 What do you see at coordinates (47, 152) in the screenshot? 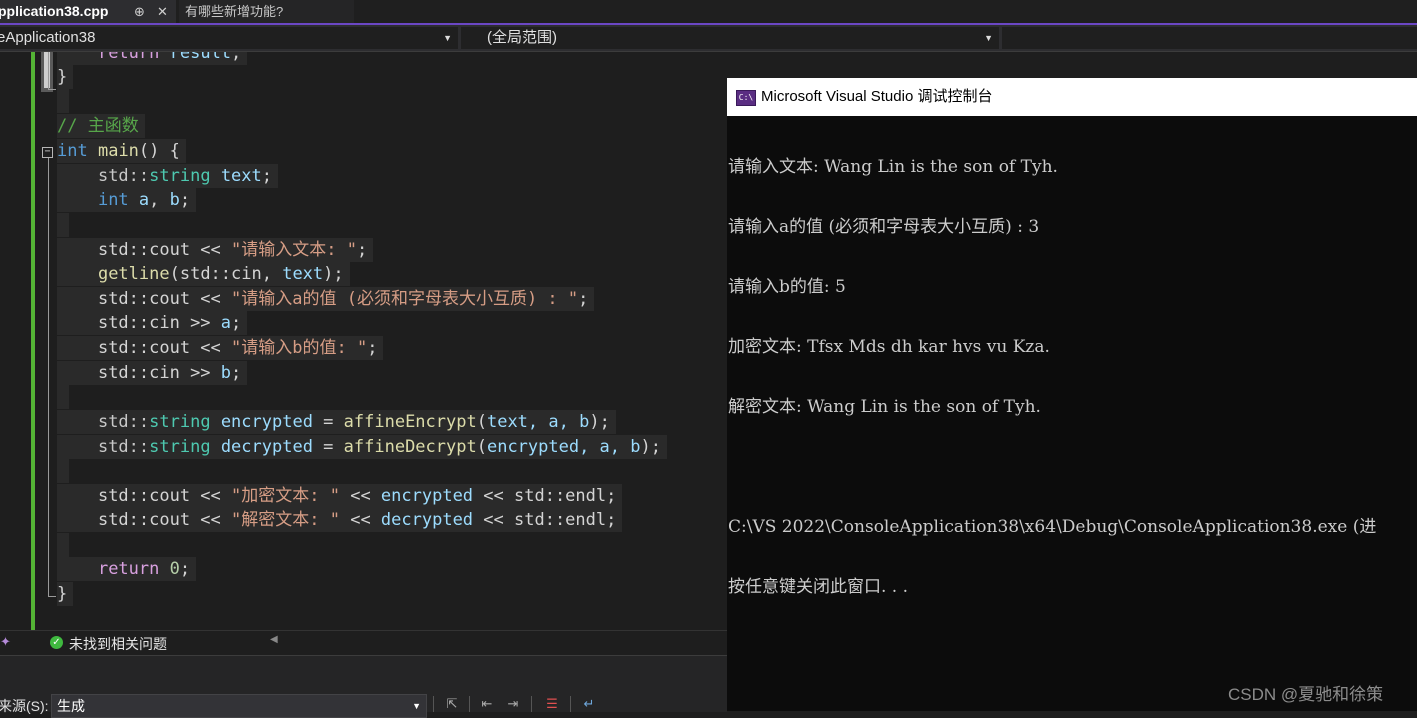
I see `collapse-icon: −` at bounding box center [47, 152].